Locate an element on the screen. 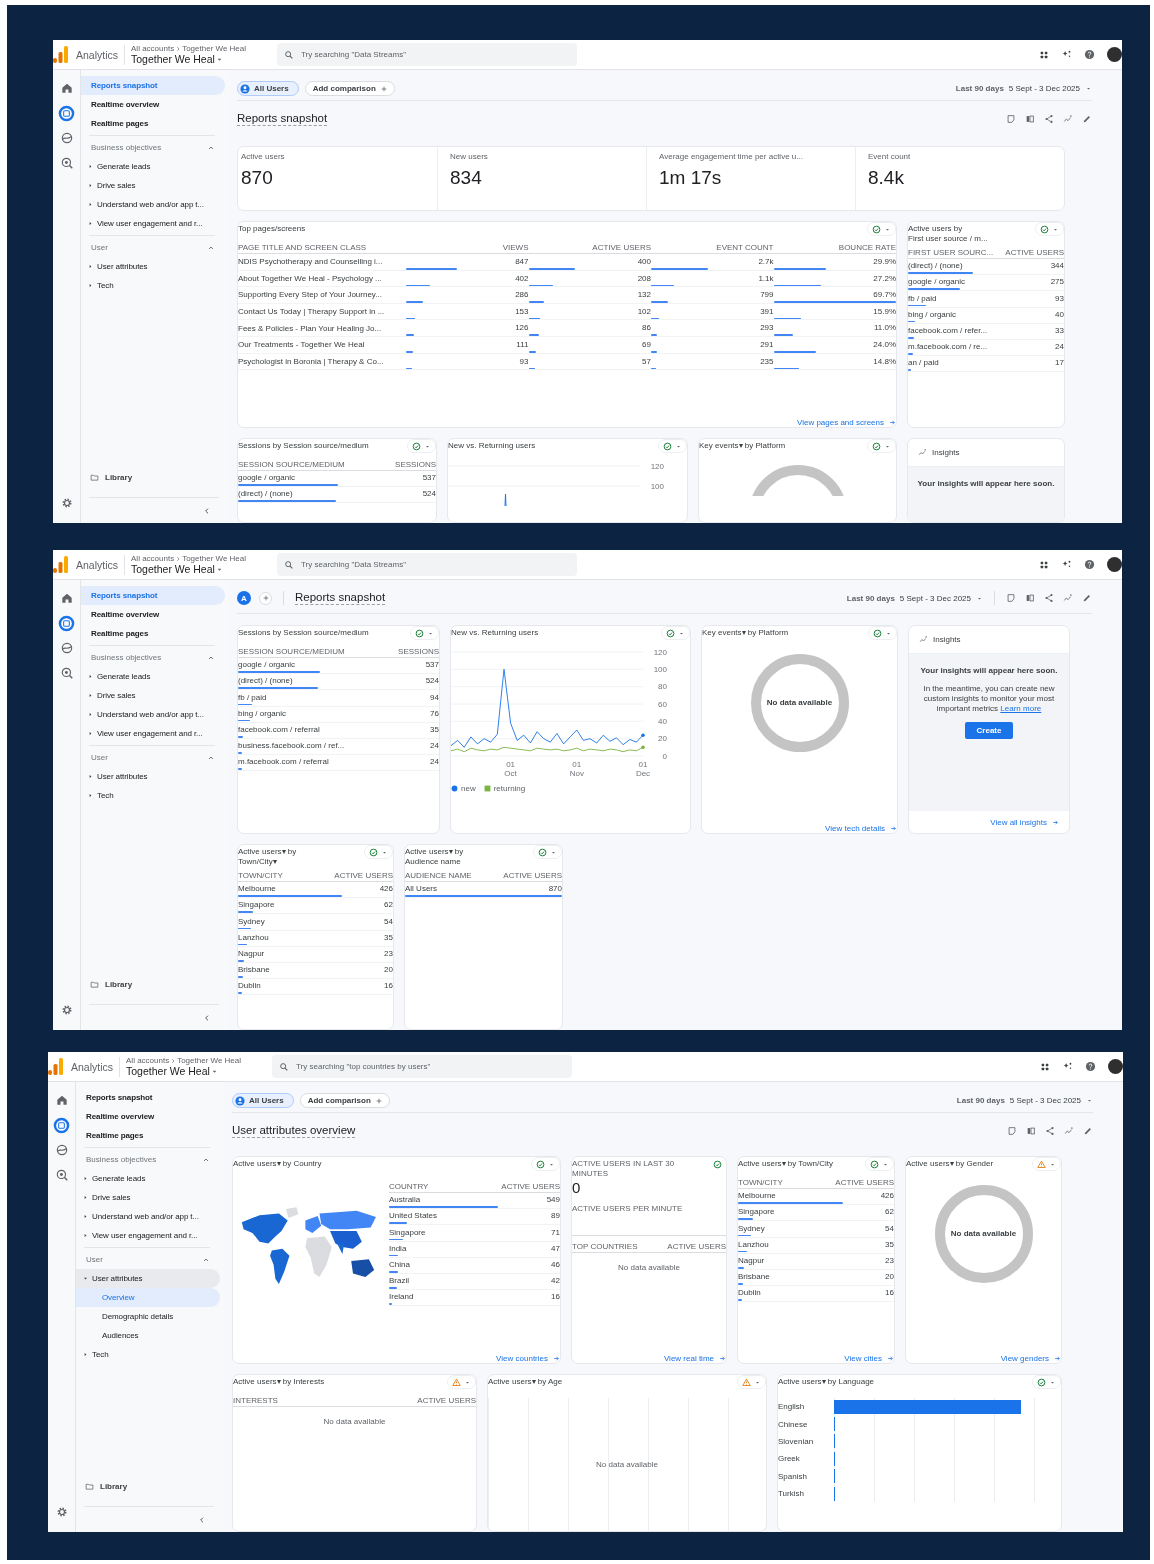  view-link: View genders is located at coordinates (1030, 1358).